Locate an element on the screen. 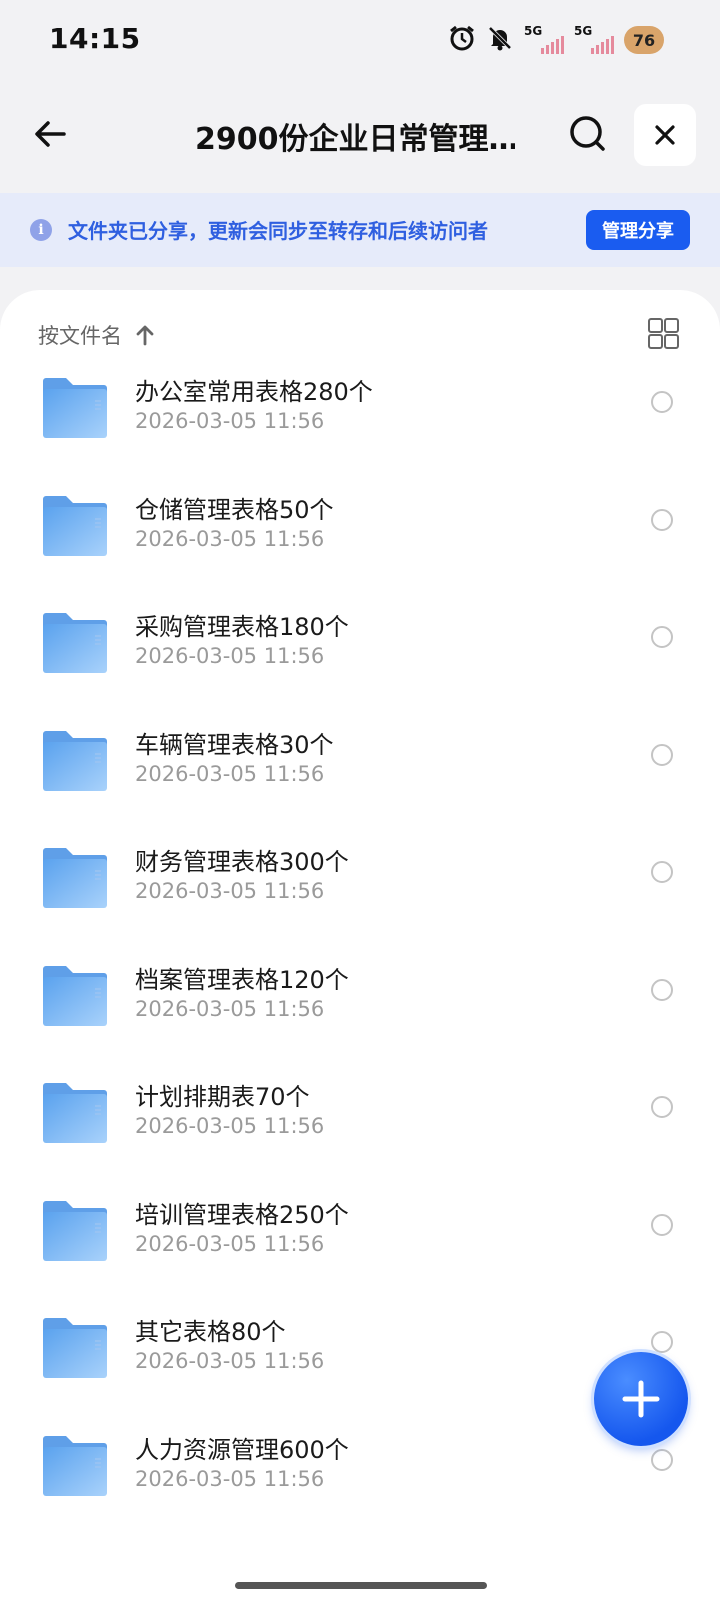 The image size is (720, 1600). sort-control: 按文件名 is located at coordinates (97, 335).